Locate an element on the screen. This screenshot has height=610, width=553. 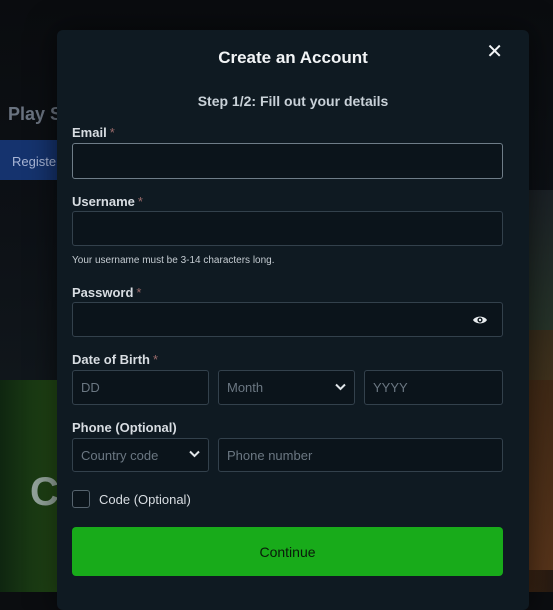
password-field is located at coordinates (287, 319).